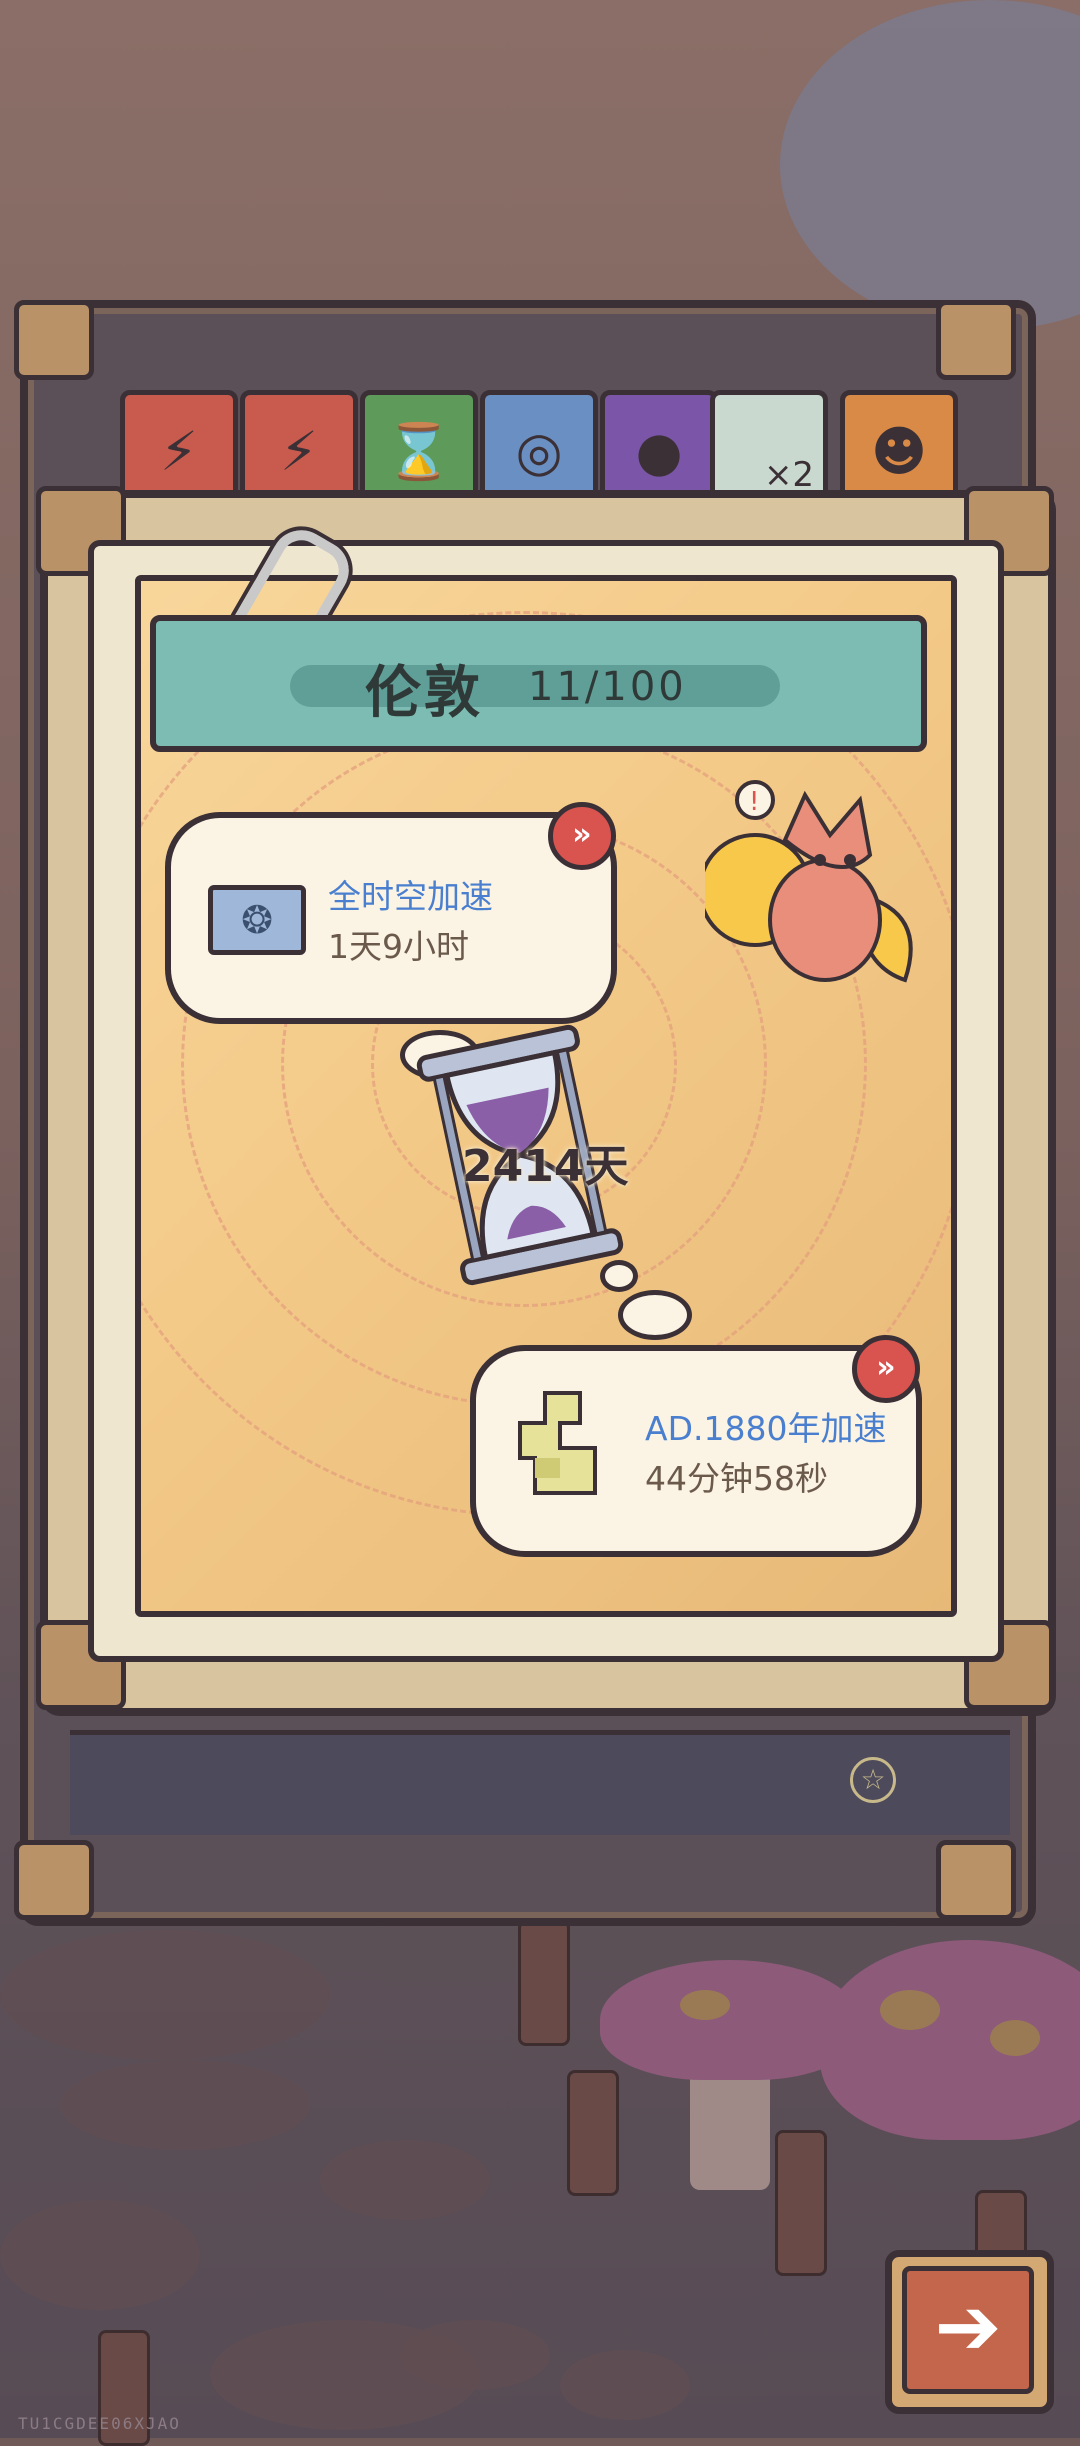 Image resolution: width=1080 pixels, height=2446 pixels. I want to click on city-name: 伦敦, so click(424, 693).